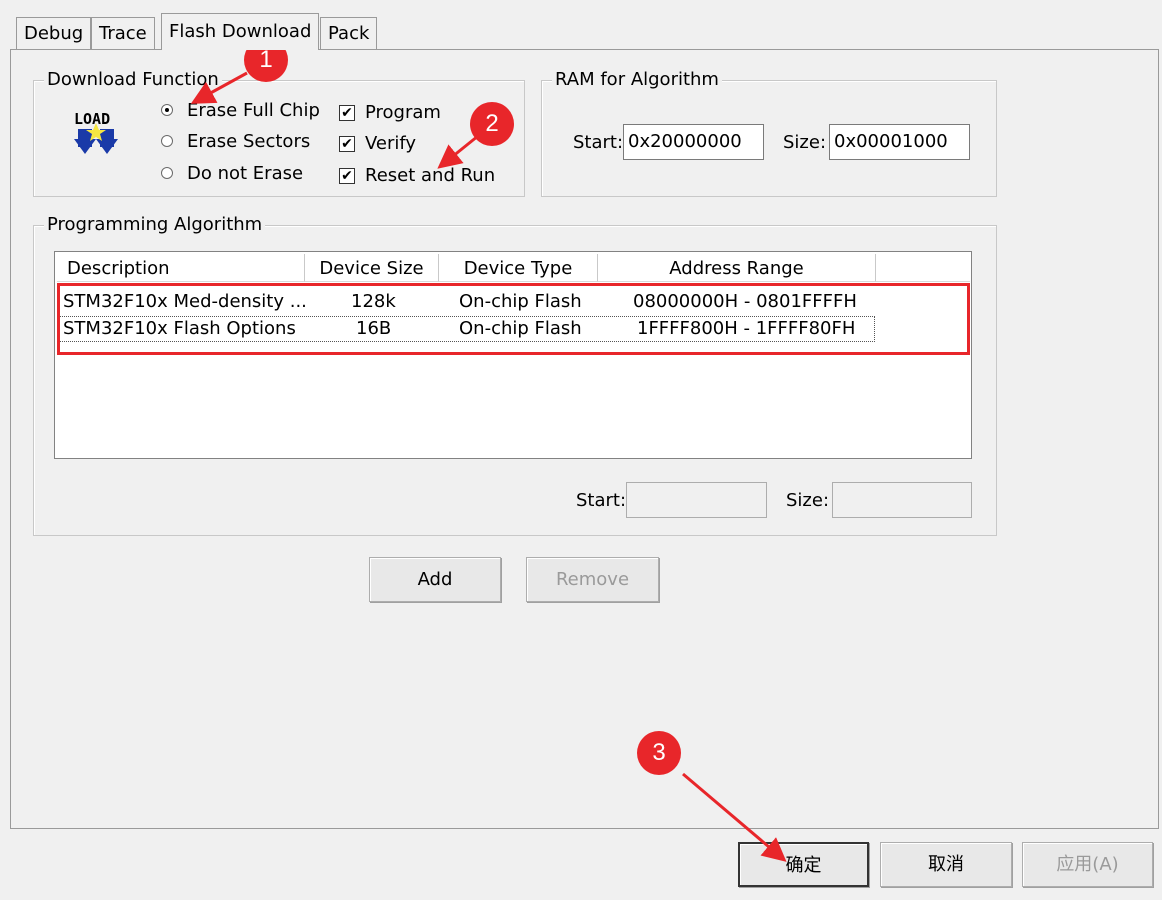 The width and height of the screenshot is (1162, 900). What do you see at coordinates (219, 87) in the screenshot?
I see `arrow-1-icon` at bounding box center [219, 87].